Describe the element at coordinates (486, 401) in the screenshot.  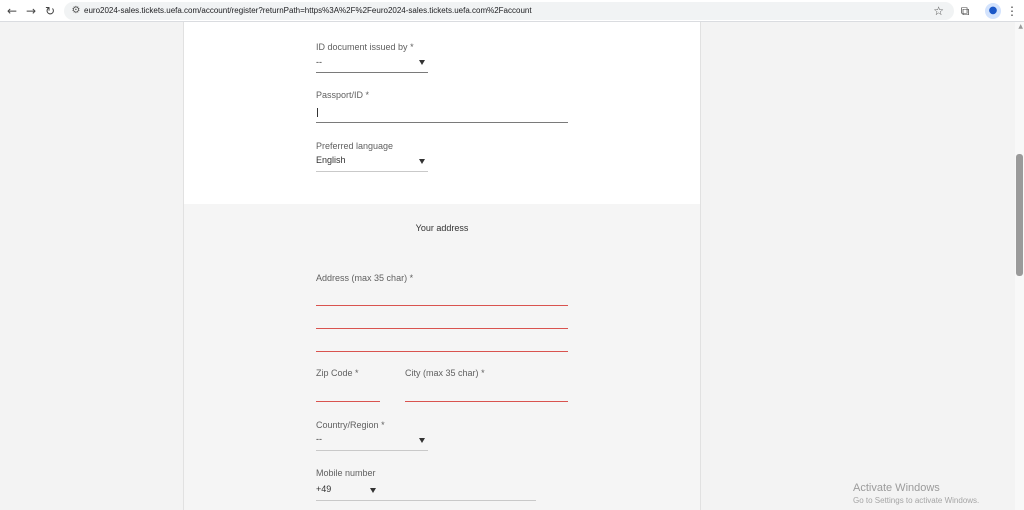
I see `city-input` at that location.